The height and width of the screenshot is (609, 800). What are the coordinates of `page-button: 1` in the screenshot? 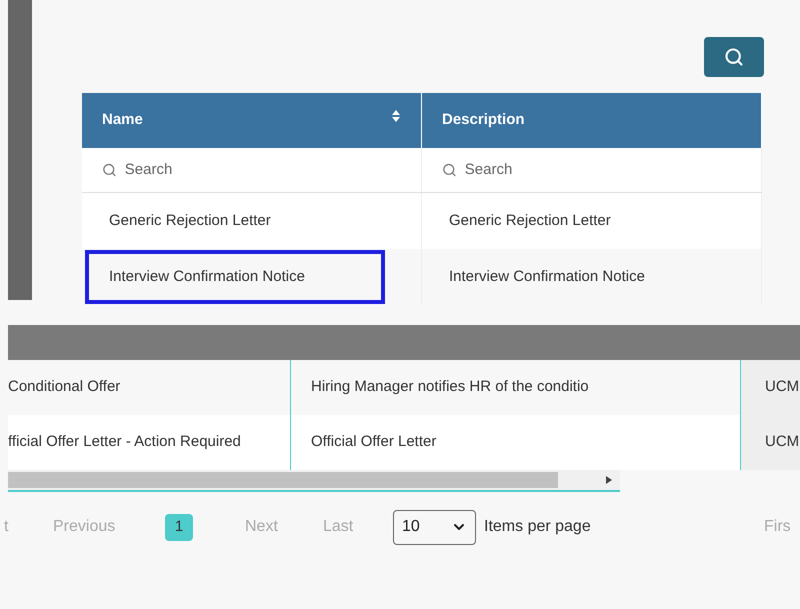 It's located at (179, 527).